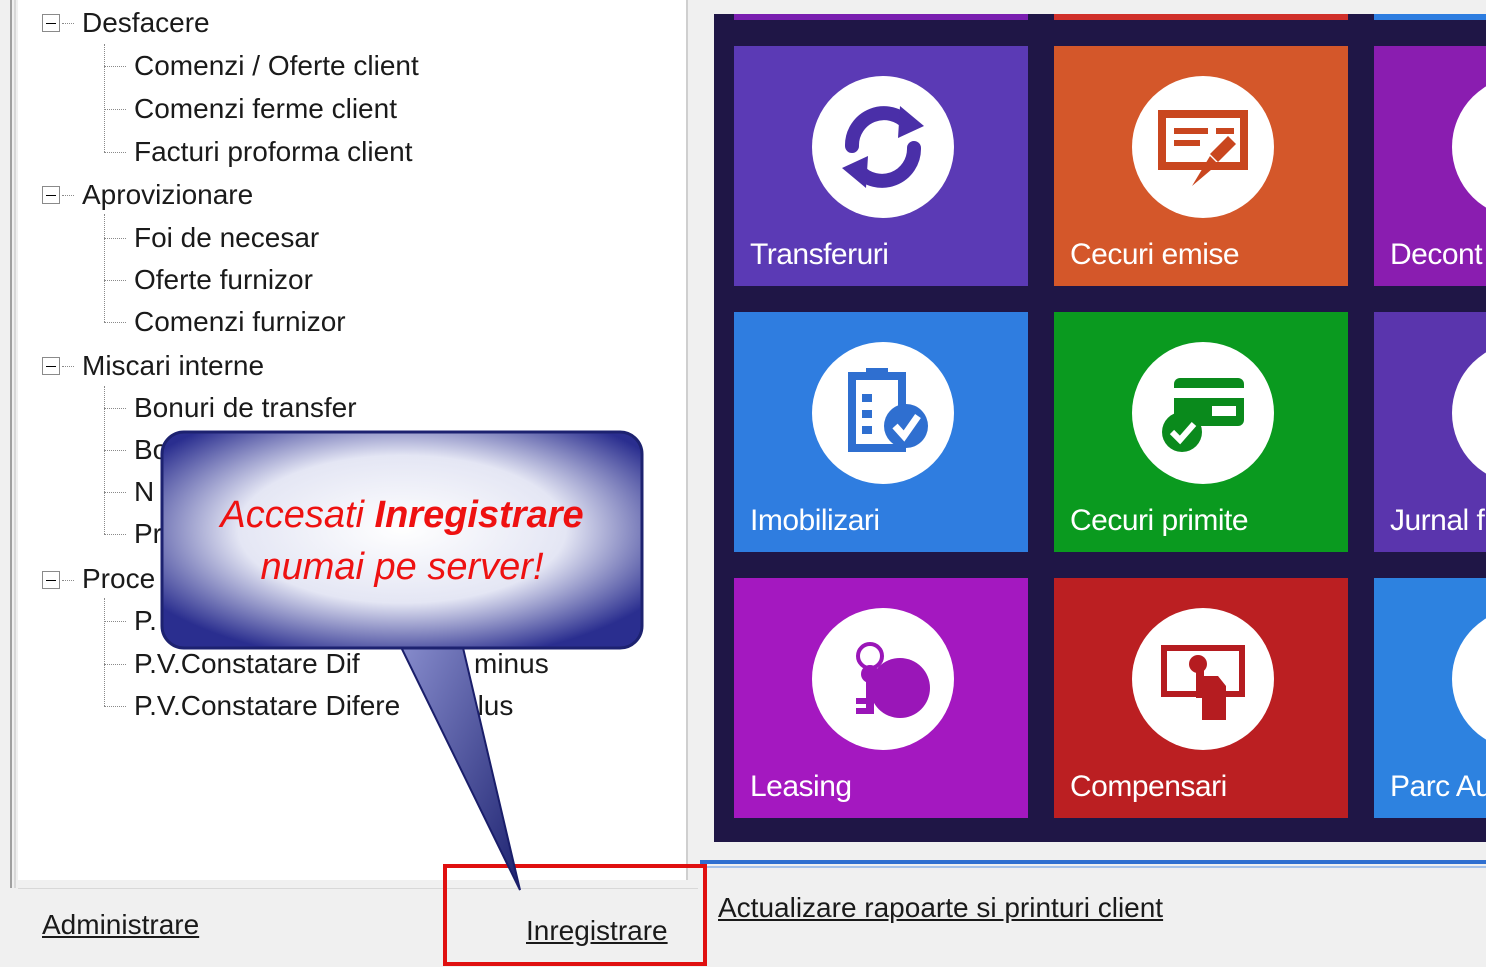  What do you see at coordinates (247, 664) in the screenshot?
I see `tree-item-pv-constatare-minus: P.V.Constatare Dif` at bounding box center [247, 664].